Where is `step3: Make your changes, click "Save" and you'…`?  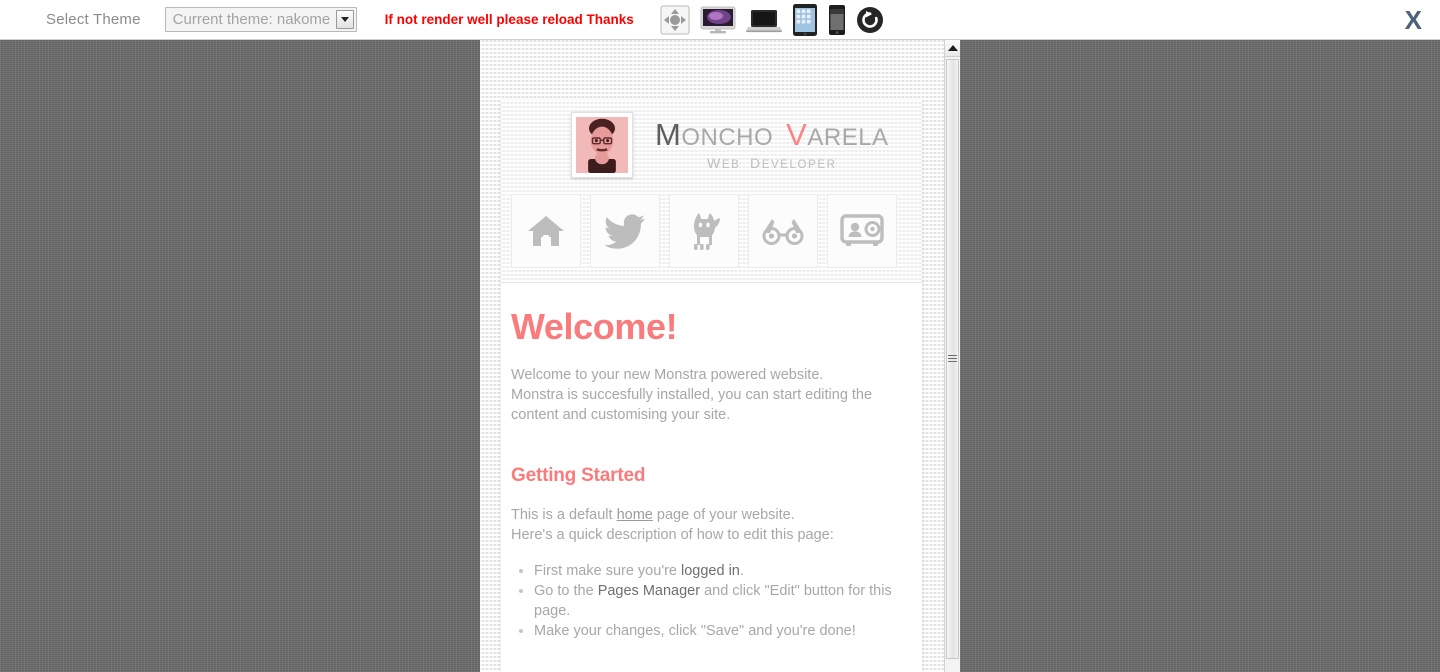 step3: Make your changes, click "Save" and you'… is located at coordinates (695, 630).